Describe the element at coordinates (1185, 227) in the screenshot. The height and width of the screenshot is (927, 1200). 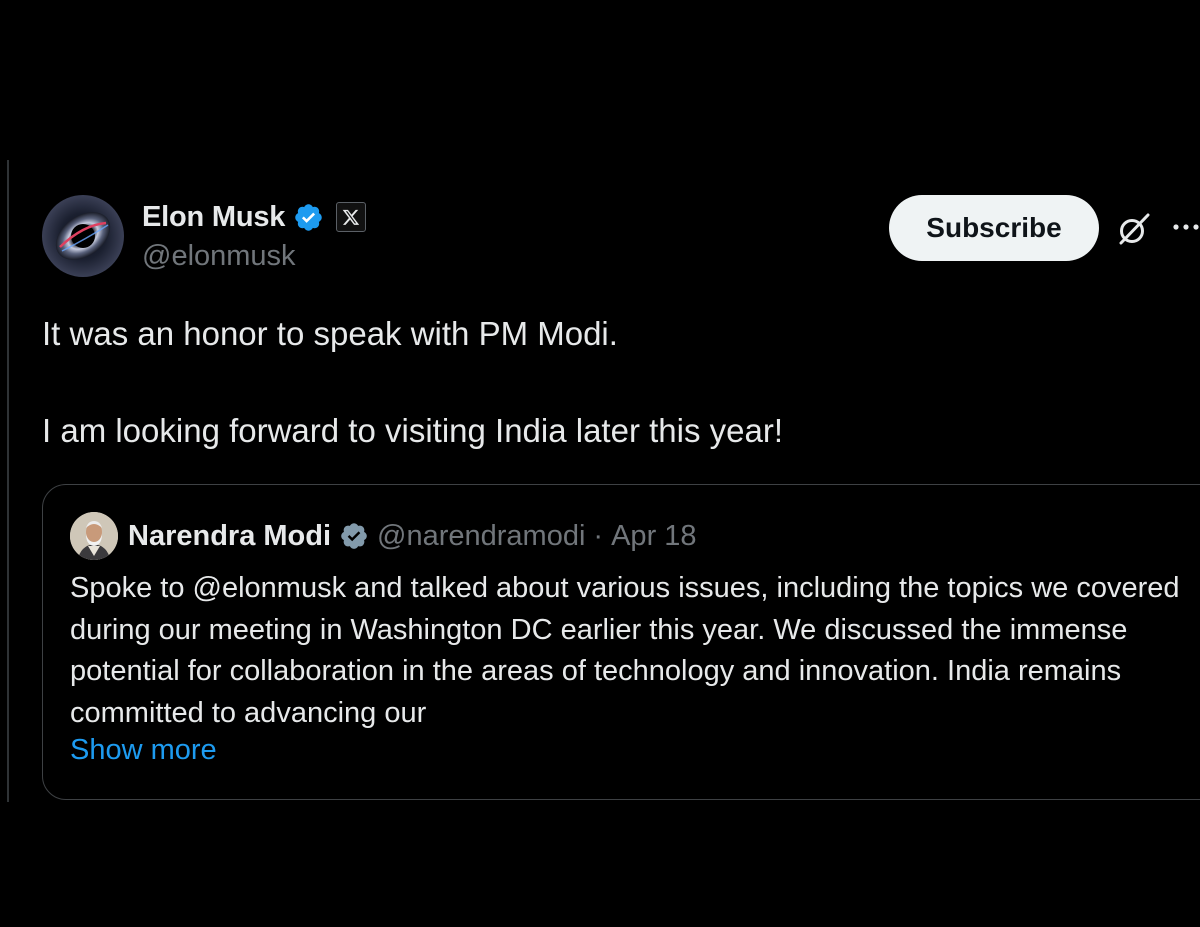
I see `more-icon` at that location.